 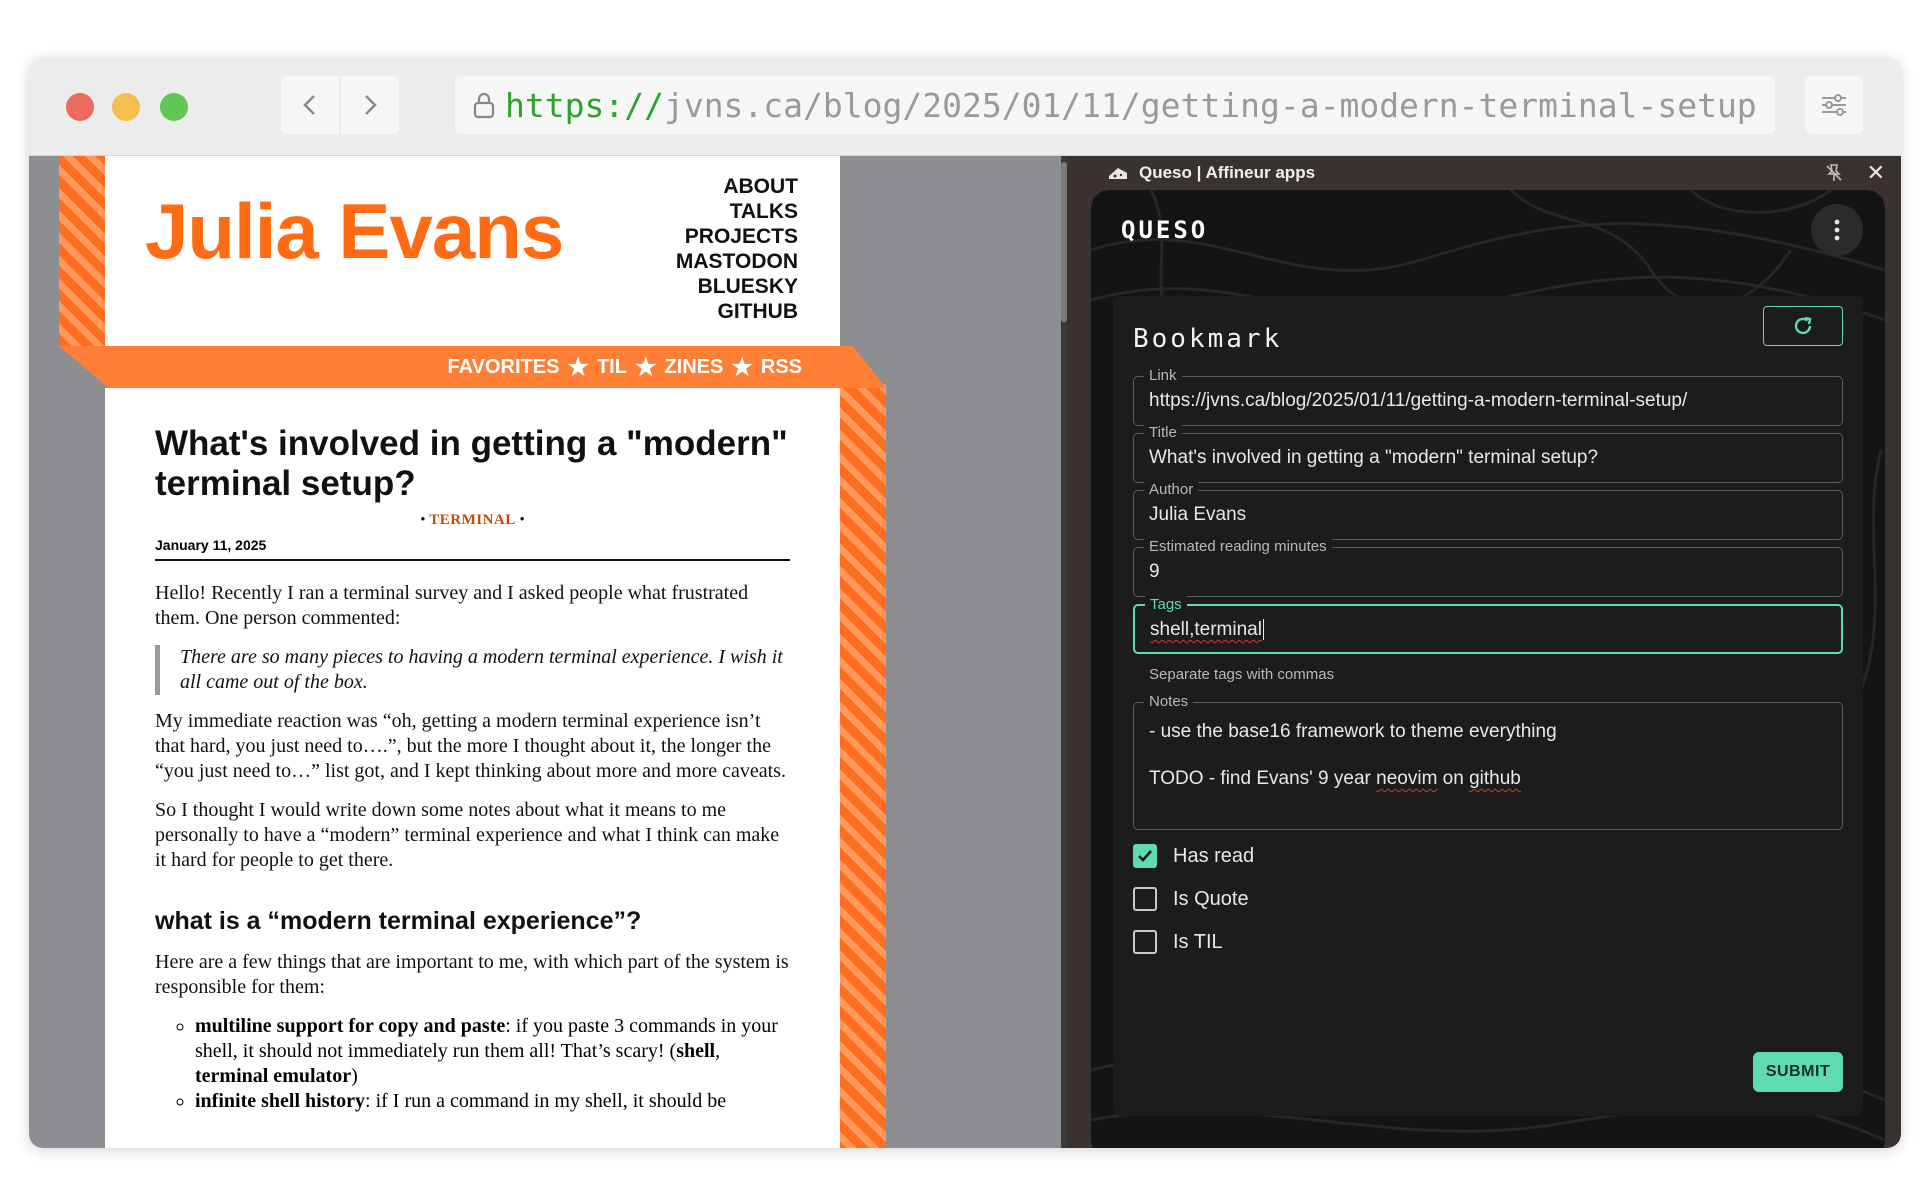 What do you see at coordinates (1214, 855) in the screenshot?
I see `has-read-label: Has read` at bounding box center [1214, 855].